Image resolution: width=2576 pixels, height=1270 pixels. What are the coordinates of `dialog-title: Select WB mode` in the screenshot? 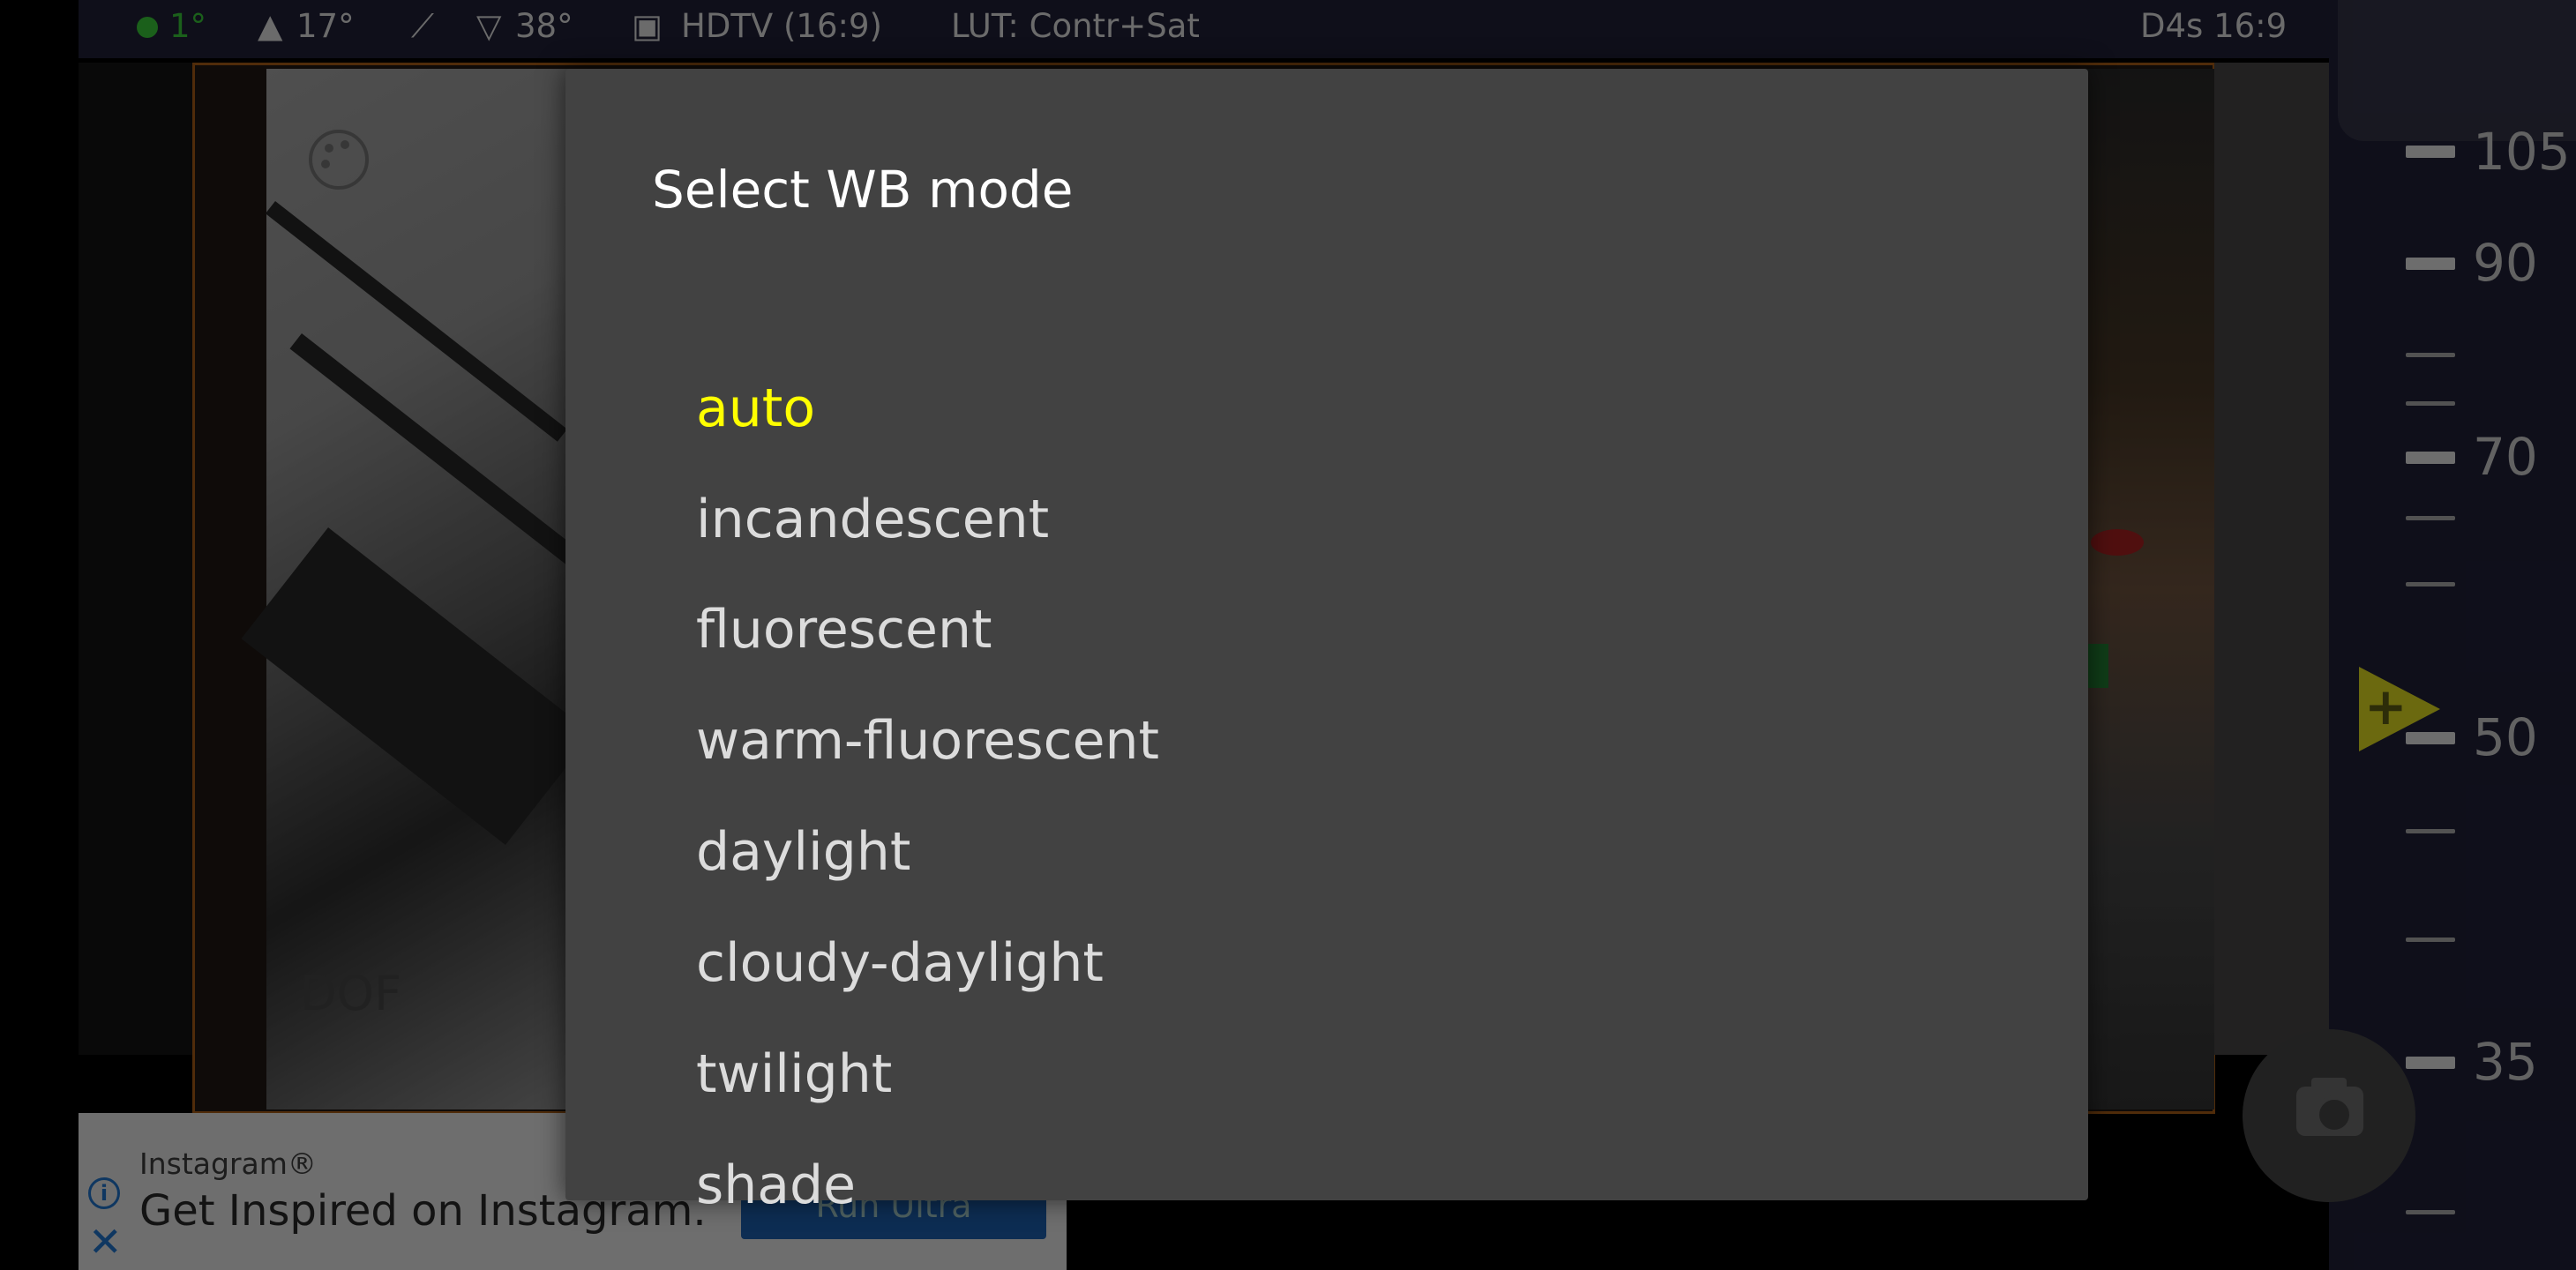 It's located at (863, 190).